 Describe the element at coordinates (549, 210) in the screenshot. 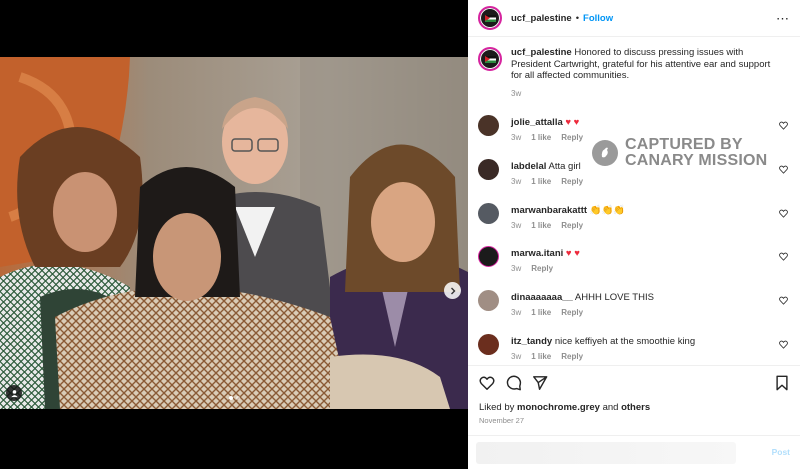

I see `comment-username: marwanbarakattt` at that location.